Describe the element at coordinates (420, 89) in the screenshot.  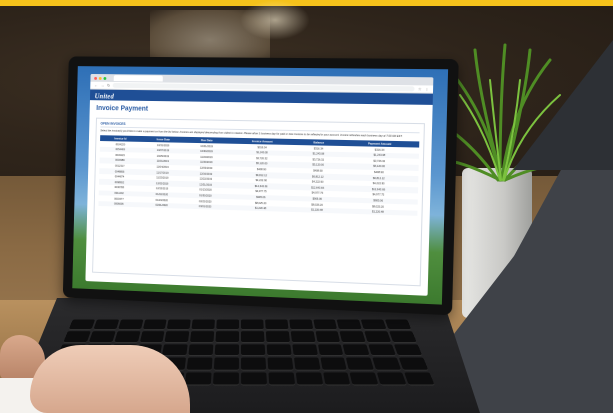
I see `bookmark-star-icon: ☆` at that location.